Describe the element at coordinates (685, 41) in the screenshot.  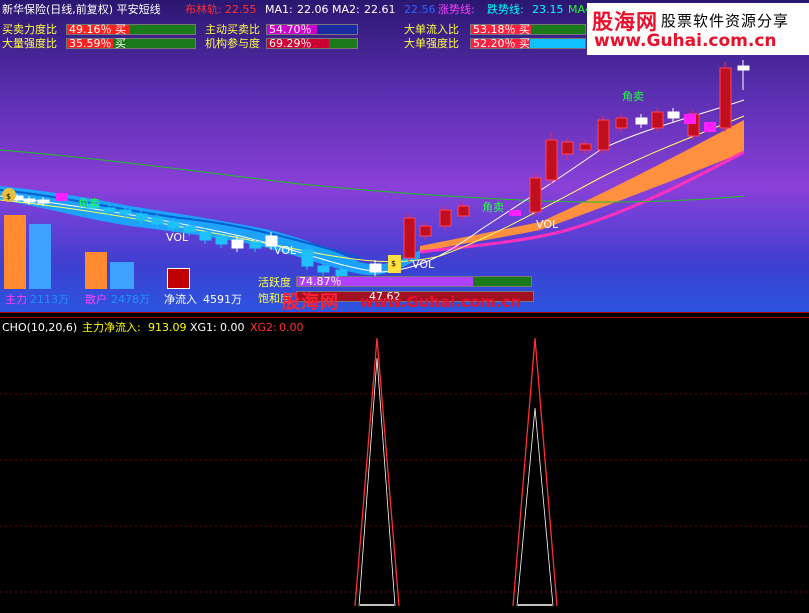
I see `watermark-url: www.Guhai.com.cn` at that location.